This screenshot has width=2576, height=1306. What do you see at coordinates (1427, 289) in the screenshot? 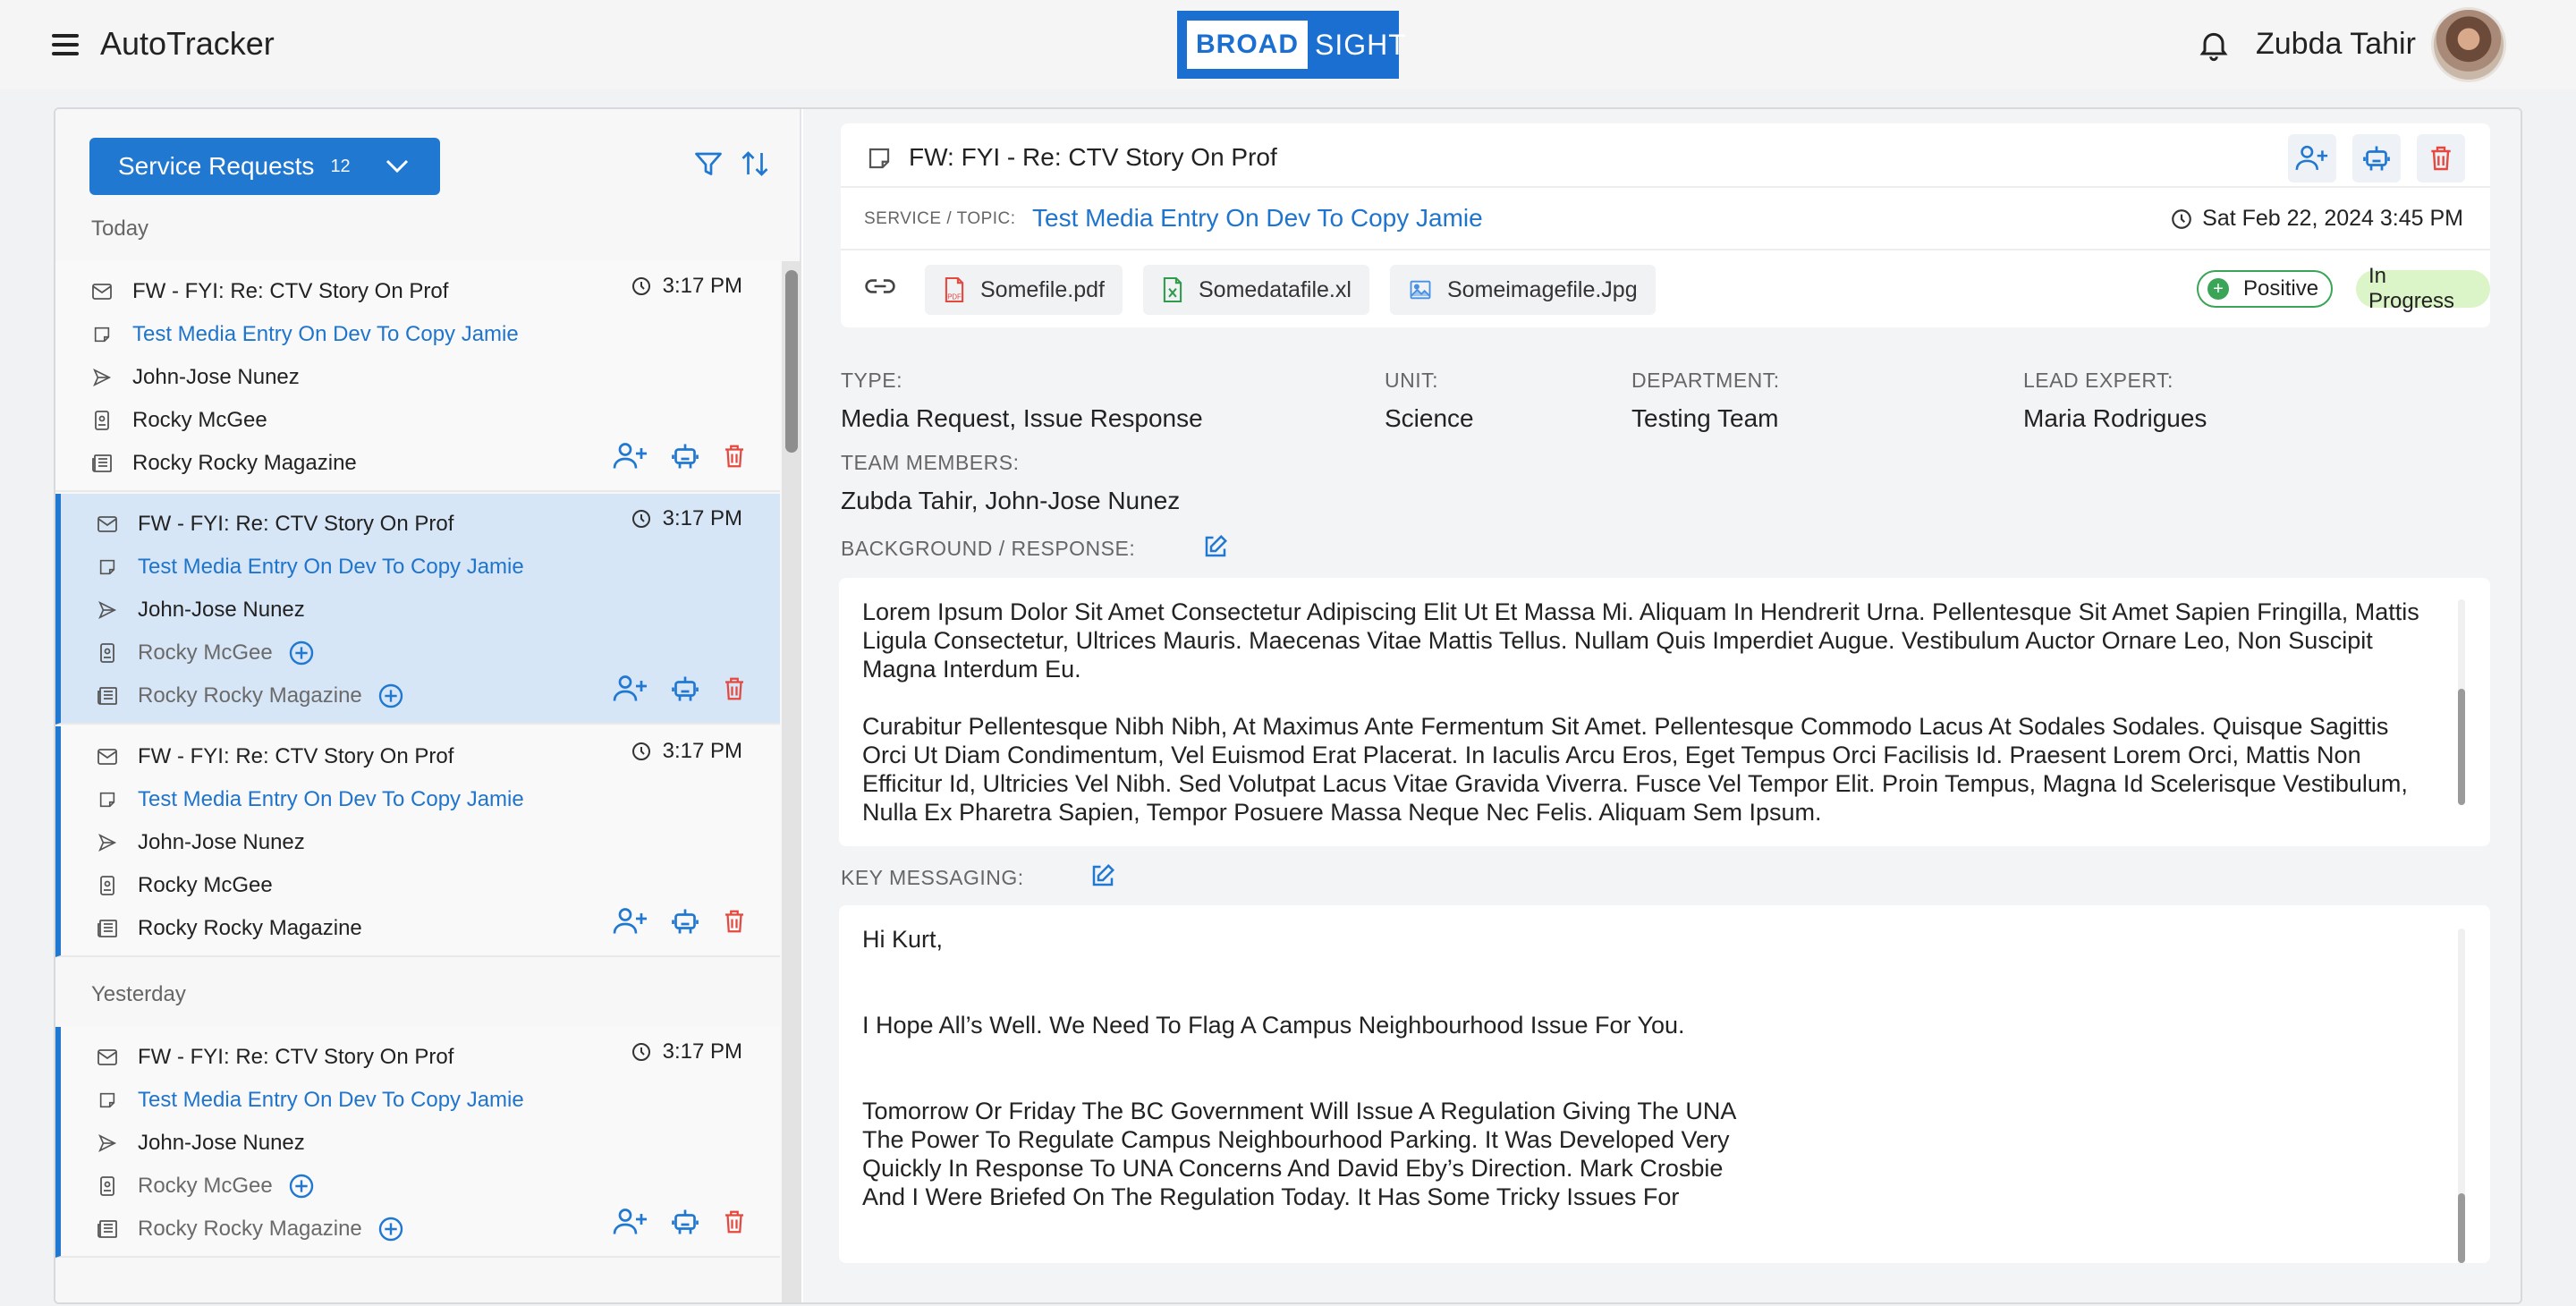
I see `image-icon` at bounding box center [1427, 289].